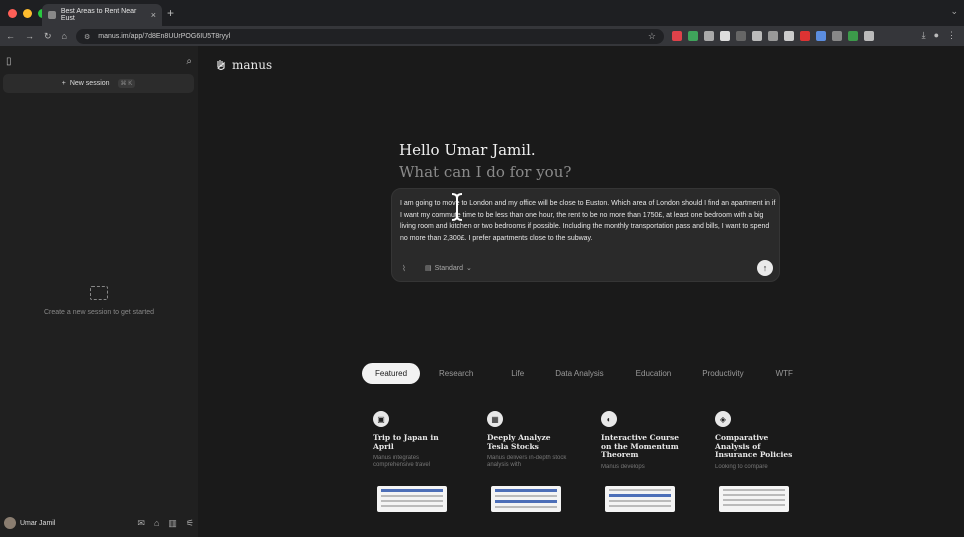 Image resolution: width=964 pixels, height=537 pixels. What do you see at coordinates (381, 419) in the screenshot?
I see `suitcase-icon: ▣` at bounding box center [381, 419].